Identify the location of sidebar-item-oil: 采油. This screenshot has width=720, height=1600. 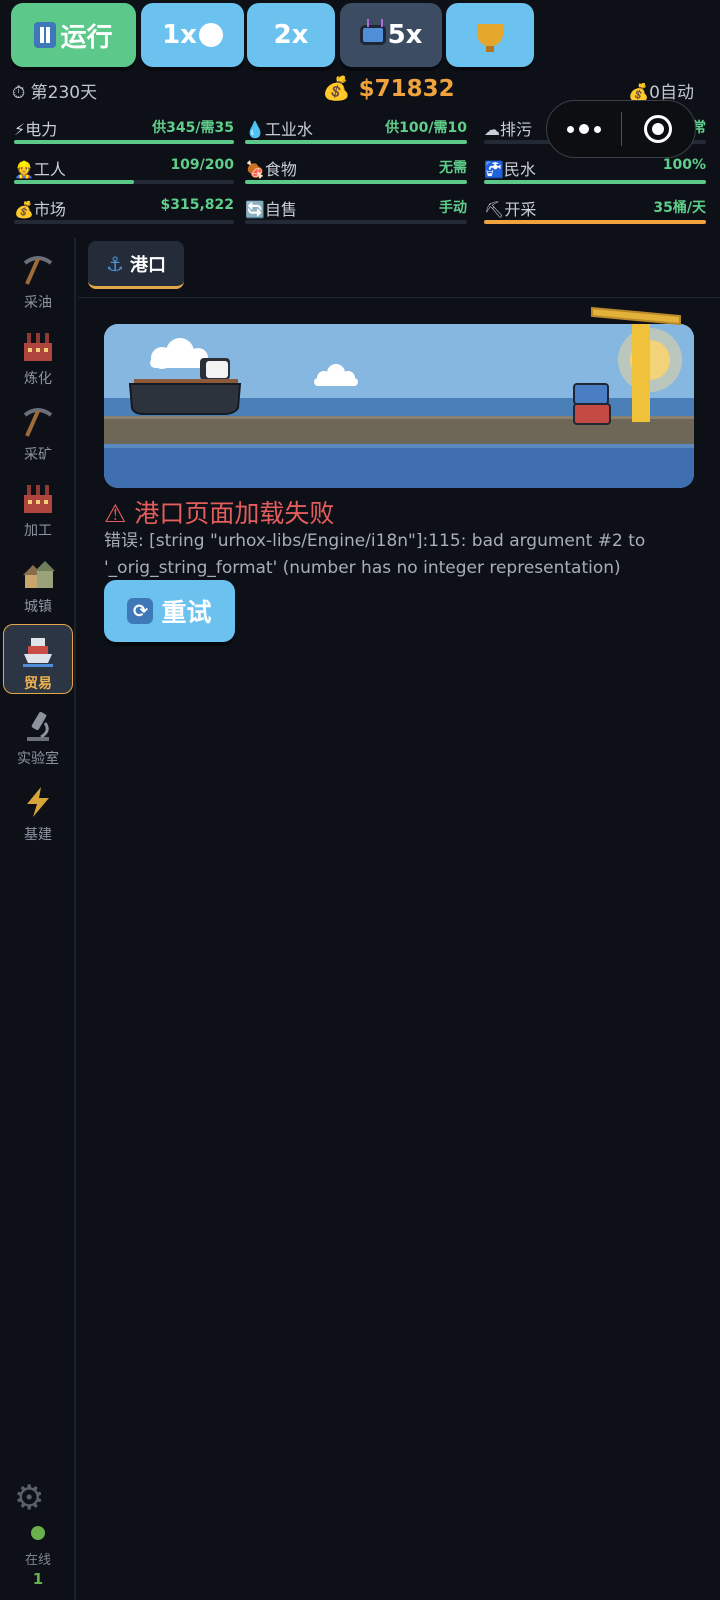
(38, 279).